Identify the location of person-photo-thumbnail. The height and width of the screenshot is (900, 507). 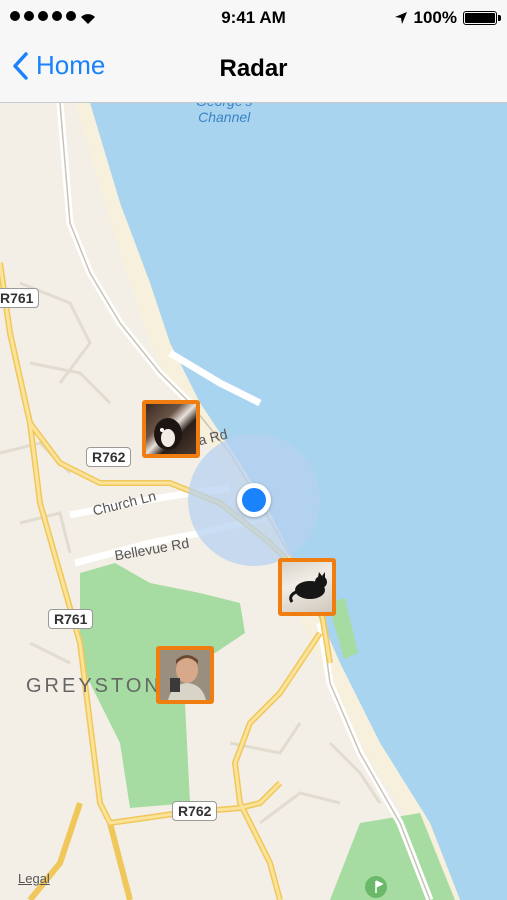
(185, 675).